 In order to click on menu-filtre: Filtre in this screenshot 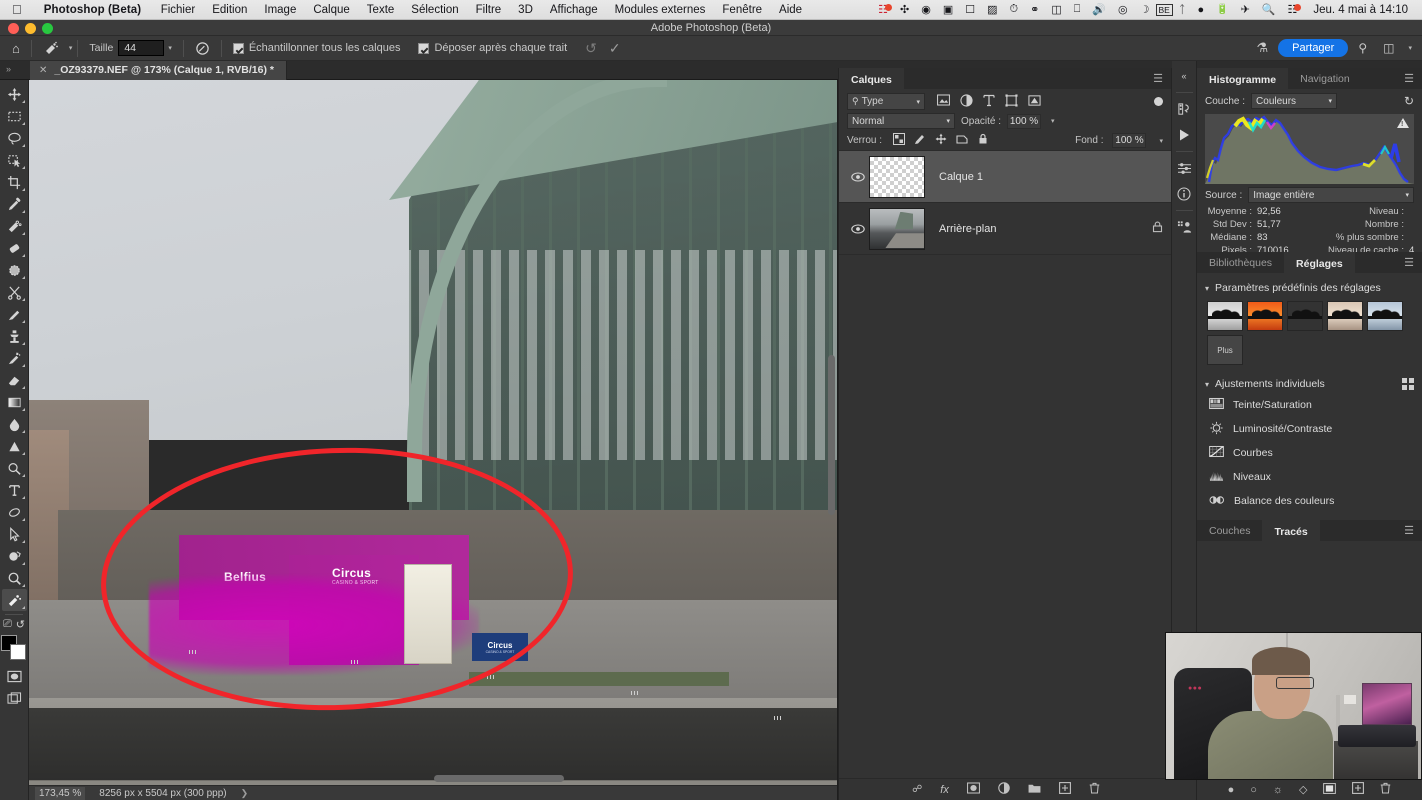, I will do `click(488, 10)`.